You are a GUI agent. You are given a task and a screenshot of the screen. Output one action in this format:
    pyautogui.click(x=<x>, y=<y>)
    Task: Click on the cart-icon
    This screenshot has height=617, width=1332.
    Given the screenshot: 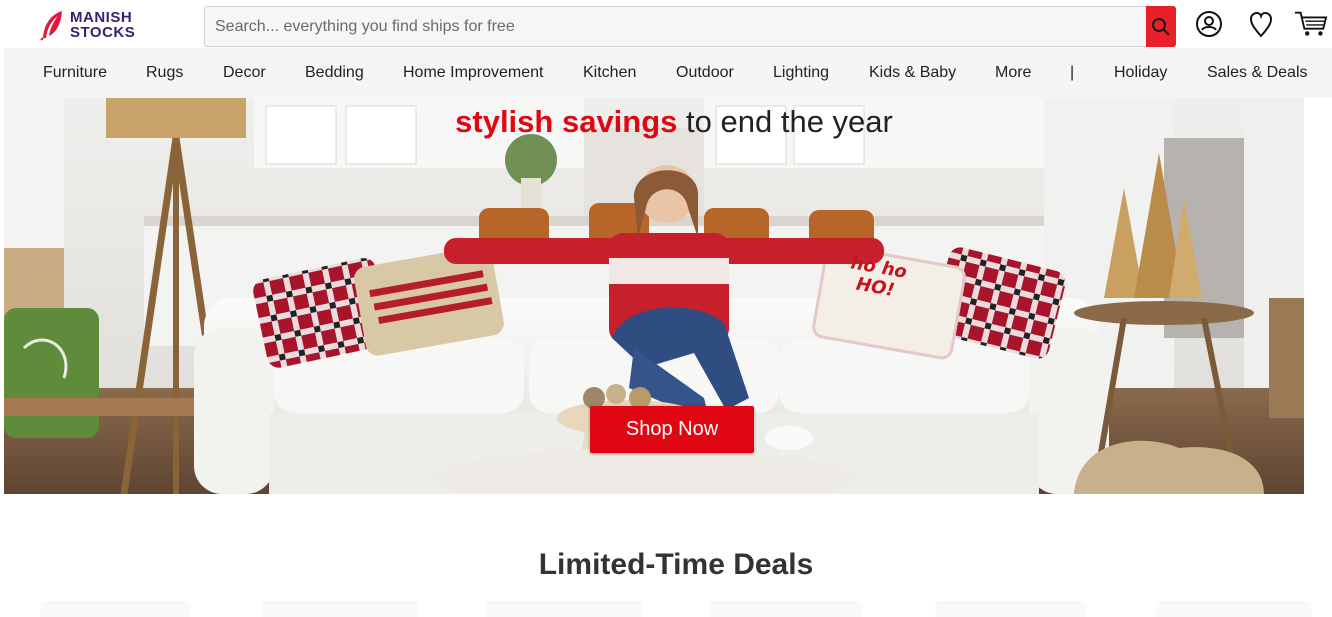 What is the action you would take?
    pyautogui.click(x=1311, y=23)
    